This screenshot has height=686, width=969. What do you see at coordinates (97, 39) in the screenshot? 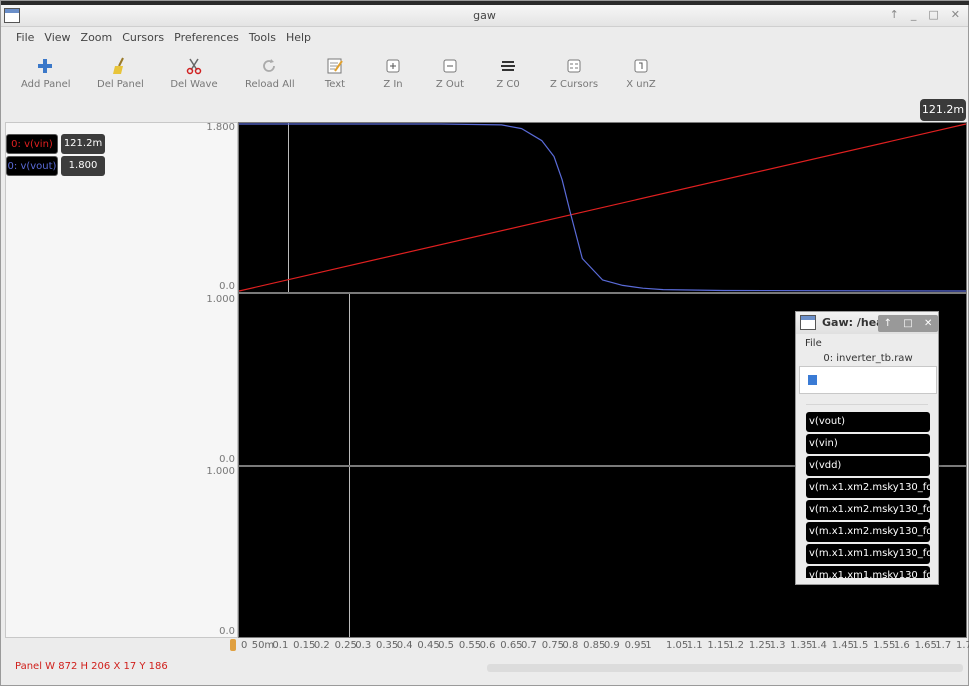
I see `menu-zoom: Zoom` at bounding box center [97, 39].